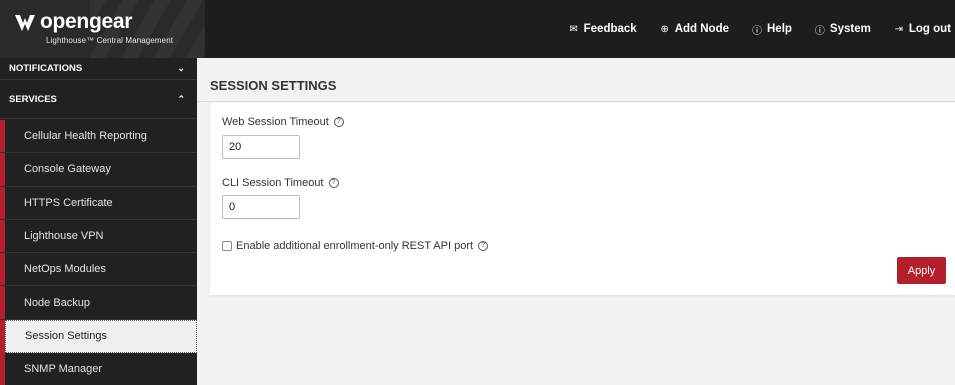  I want to click on brand-subtitle: Lighthouse™ Central Management, so click(110, 40).